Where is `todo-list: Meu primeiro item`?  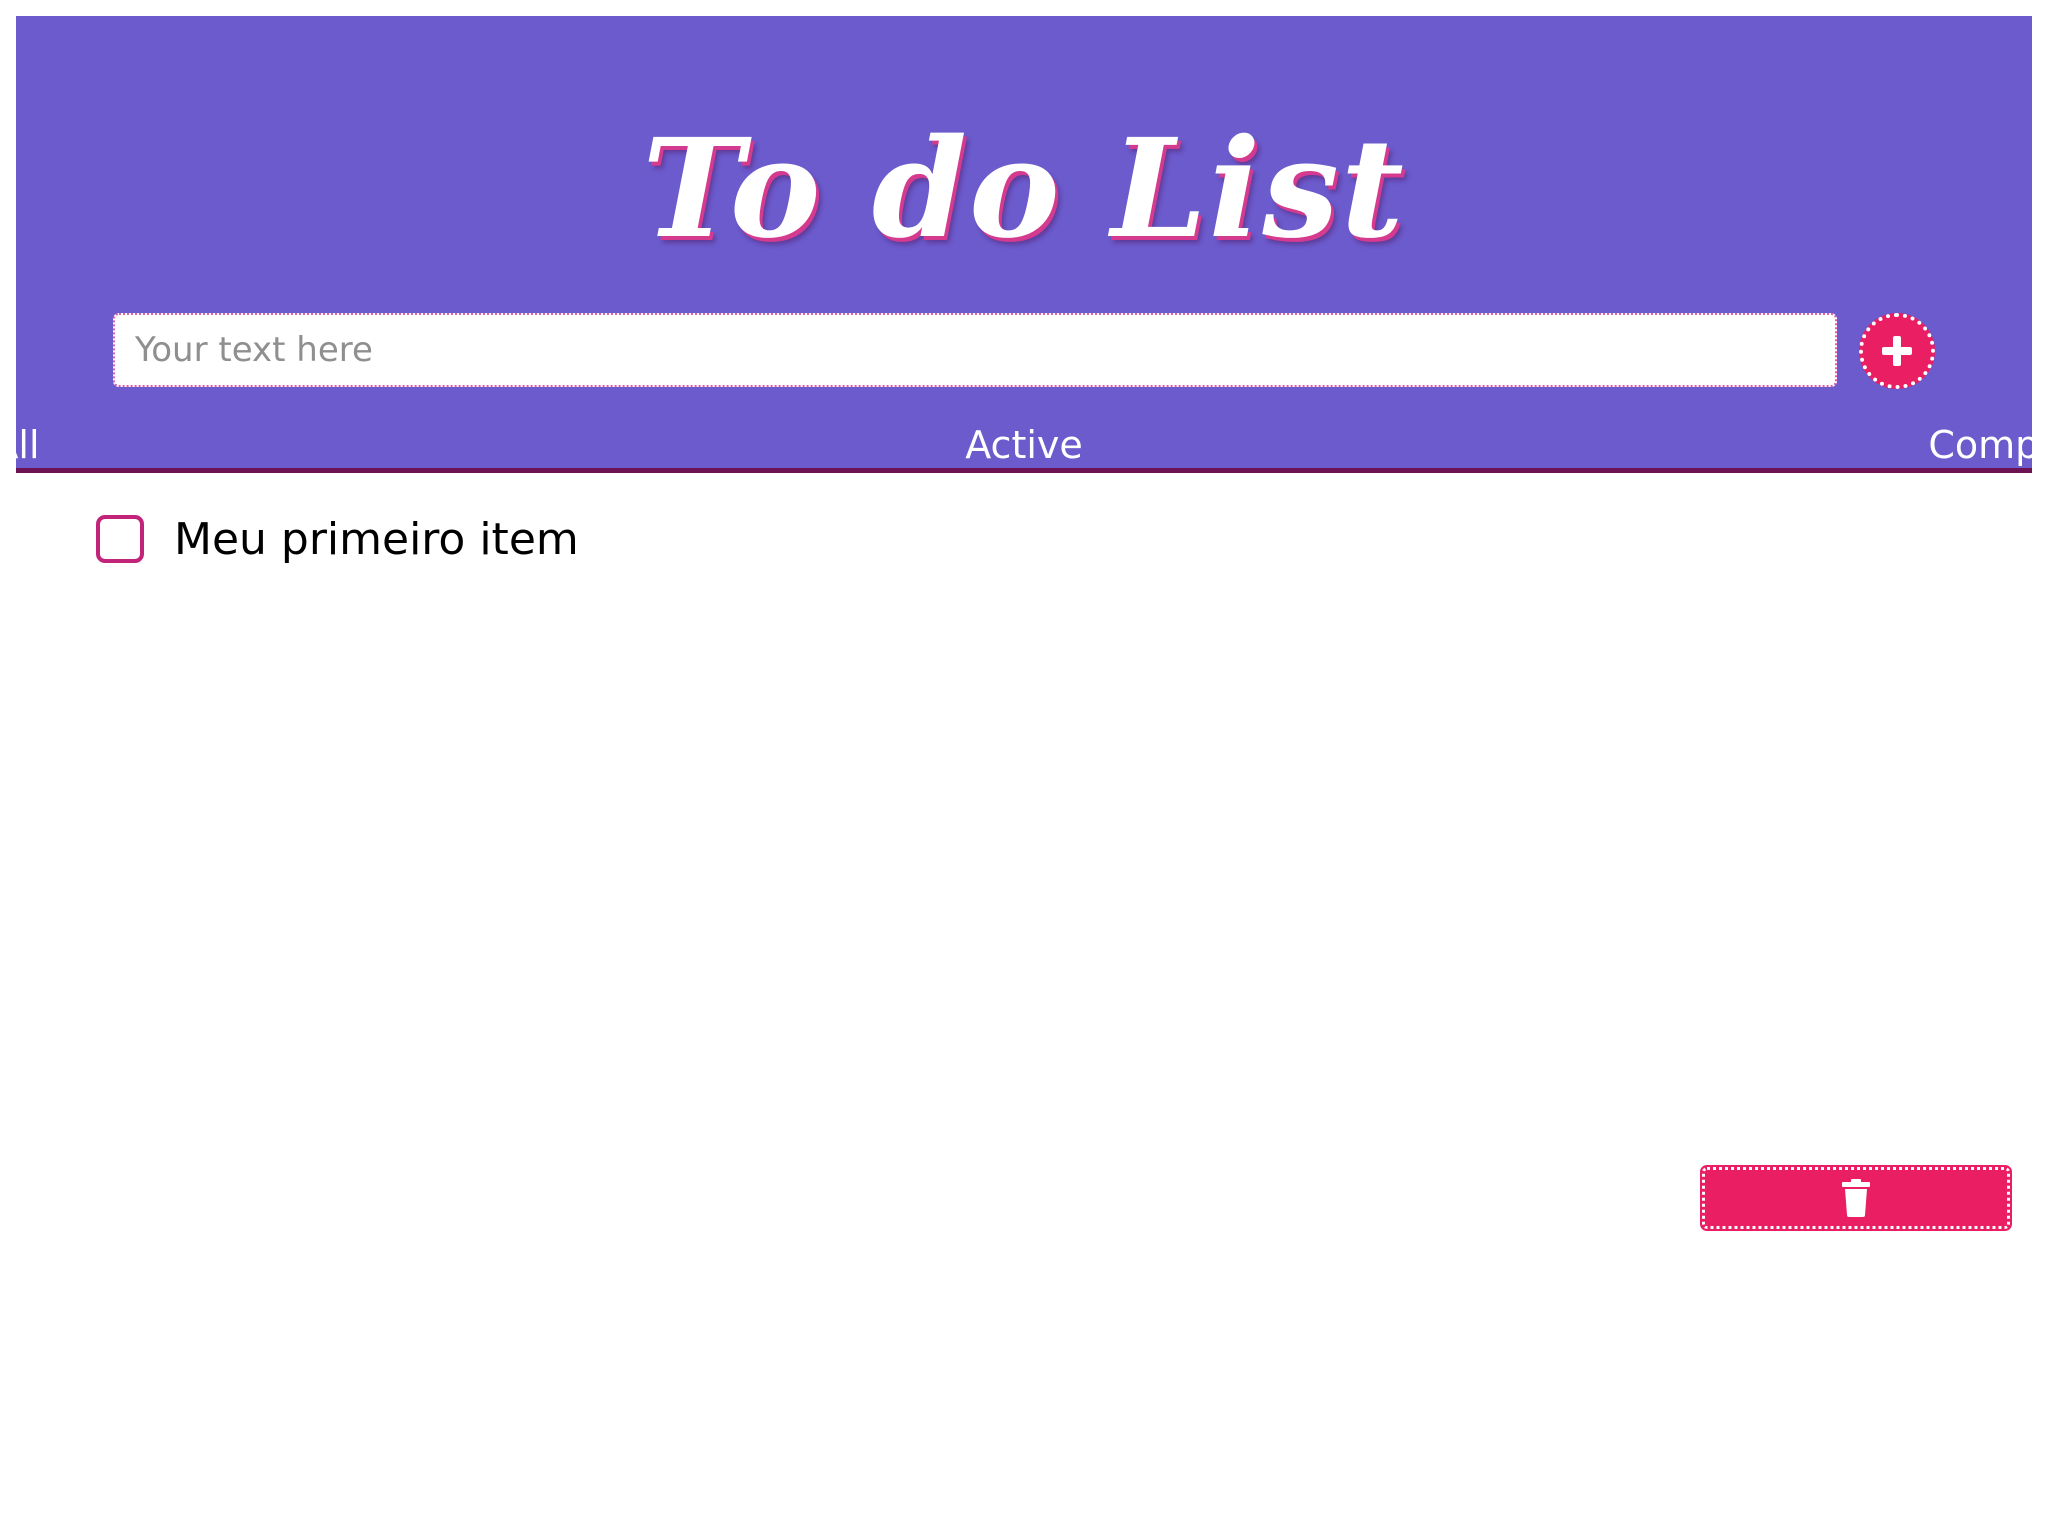
todo-list: Meu primeiro item is located at coordinates (1026, 539).